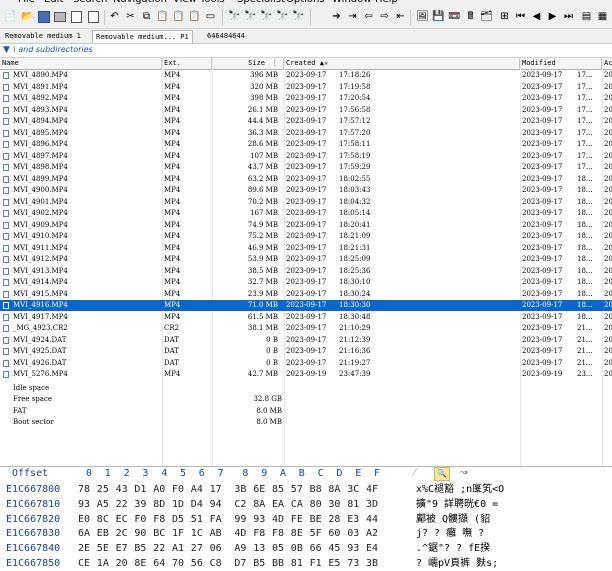 The width and height of the screenshot is (612, 571). What do you see at coordinates (450, 534) in the screenshot?
I see `hex-ascii: j? ? 癰 嘸 ?` at bounding box center [450, 534].